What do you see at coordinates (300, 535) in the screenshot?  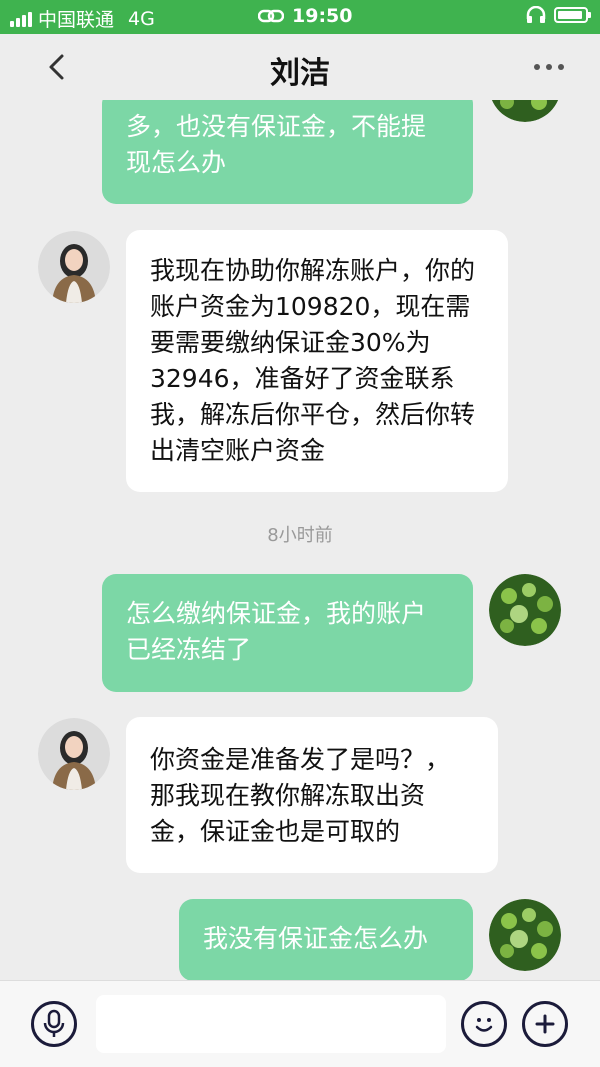 I see `message-timestamp: 8小时前` at bounding box center [300, 535].